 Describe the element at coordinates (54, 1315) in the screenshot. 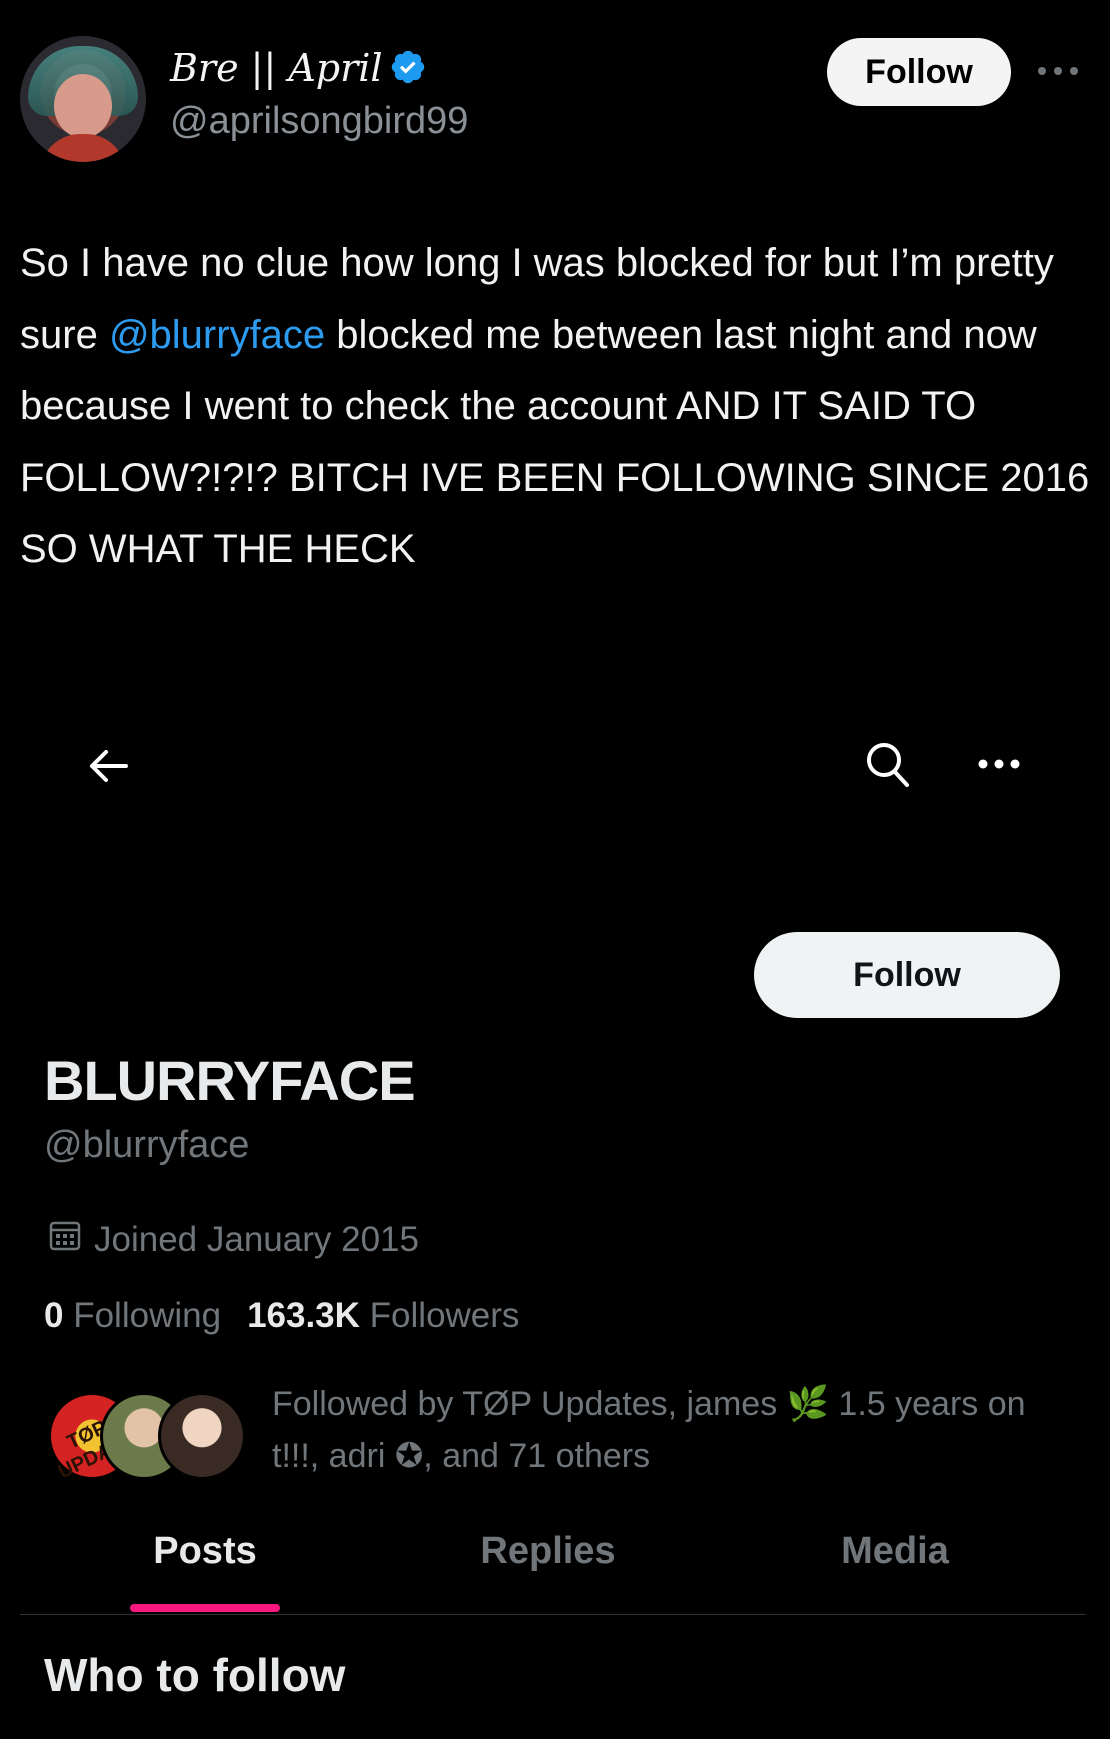

I see `following-count: 0` at that location.